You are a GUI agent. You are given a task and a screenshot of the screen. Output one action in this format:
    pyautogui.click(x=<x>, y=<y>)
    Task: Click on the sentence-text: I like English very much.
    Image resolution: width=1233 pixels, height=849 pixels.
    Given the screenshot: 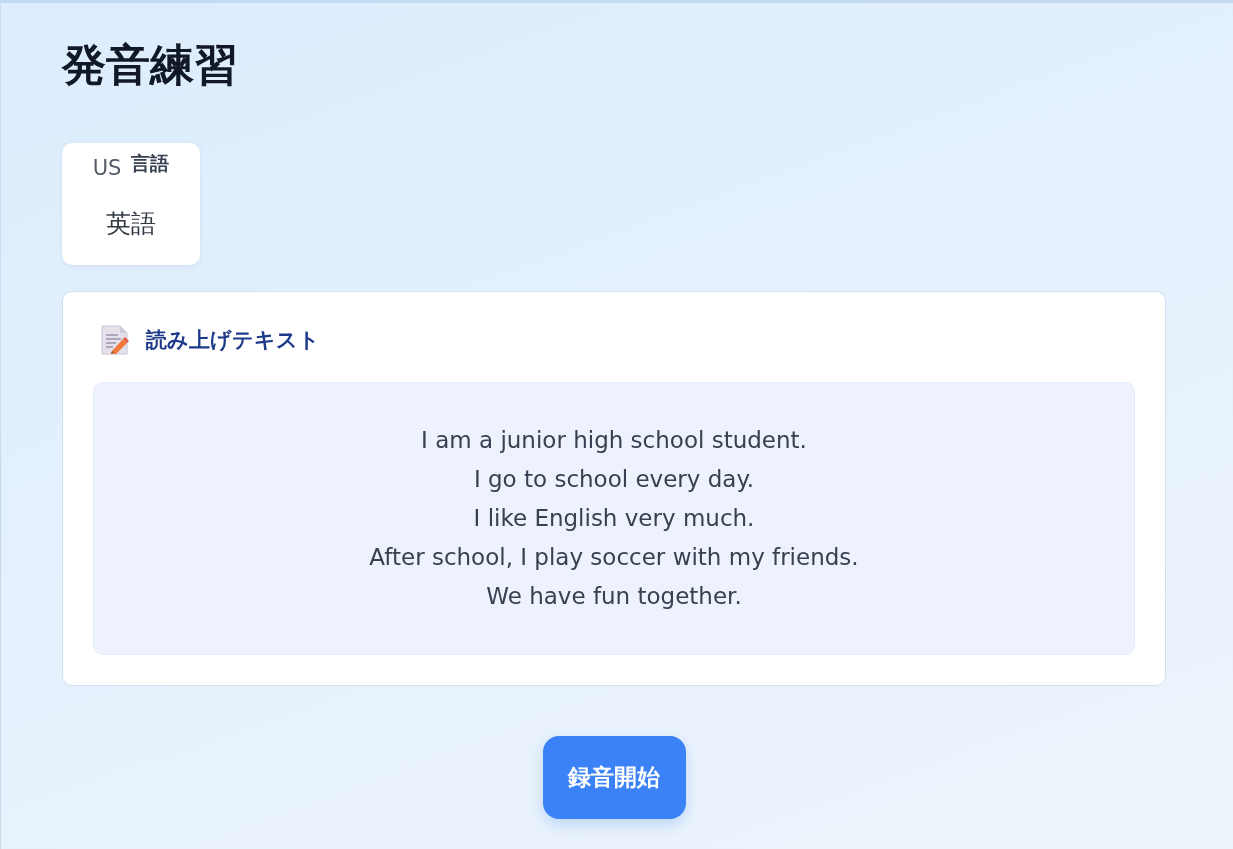 What is the action you would take?
    pyautogui.click(x=614, y=518)
    